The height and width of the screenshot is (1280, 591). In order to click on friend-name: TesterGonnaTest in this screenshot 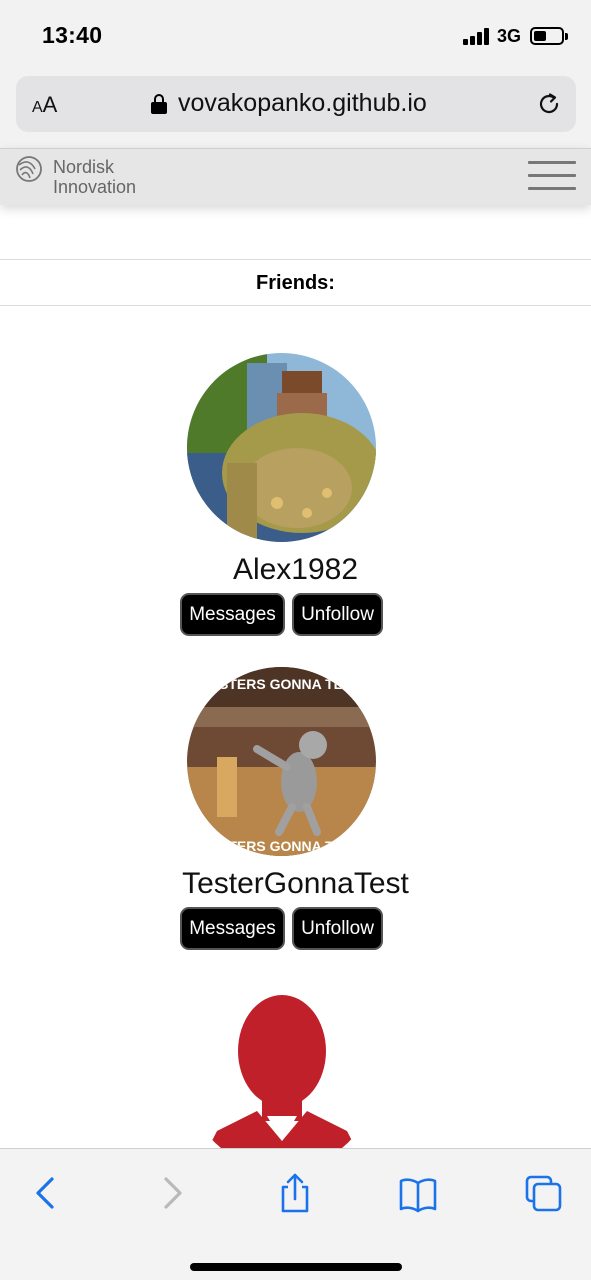, I will do `click(295, 884)`.